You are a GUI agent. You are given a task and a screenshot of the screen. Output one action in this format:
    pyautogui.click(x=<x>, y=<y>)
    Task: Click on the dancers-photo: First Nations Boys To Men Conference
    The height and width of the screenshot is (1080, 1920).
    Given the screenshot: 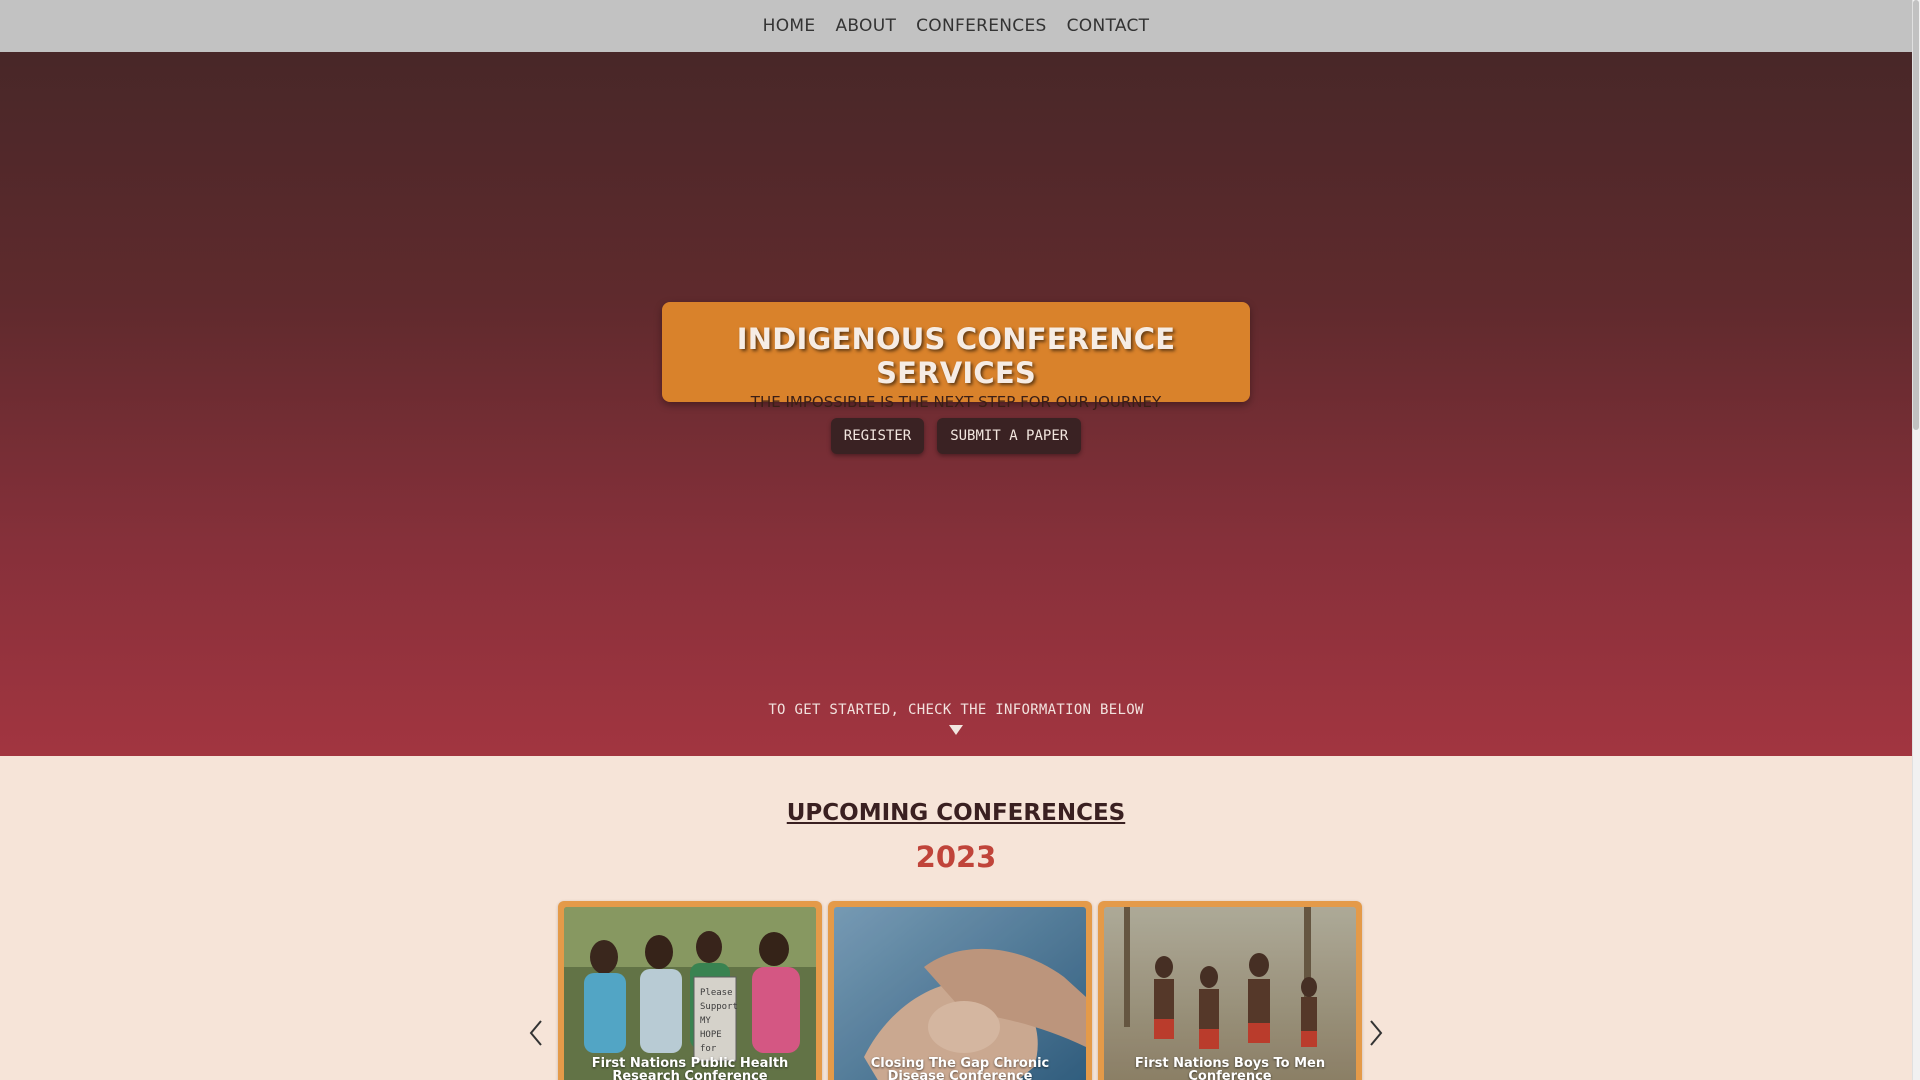 What is the action you would take?
    pyautogui.click(x=1230, y=993)
    